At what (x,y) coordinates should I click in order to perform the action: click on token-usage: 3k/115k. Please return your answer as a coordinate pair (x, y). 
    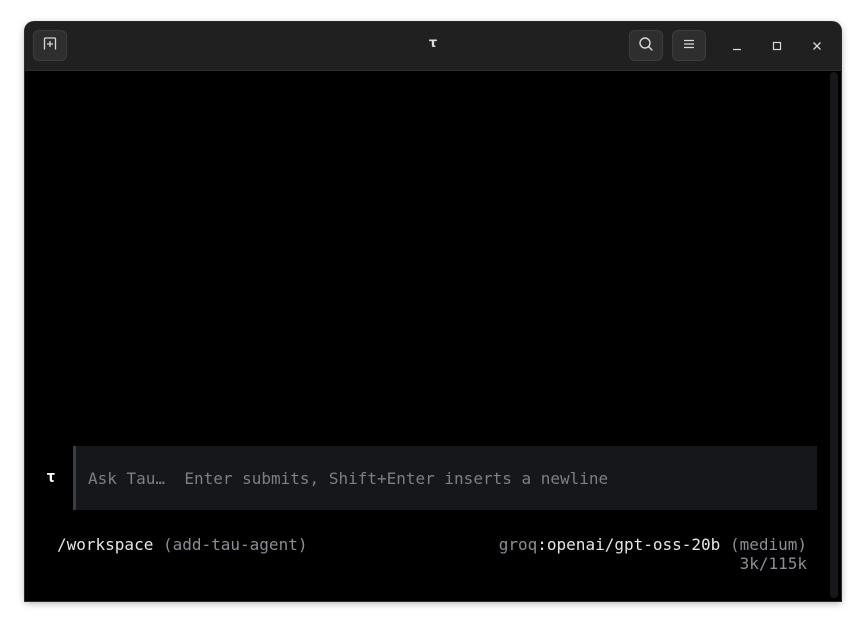
    Looking at the image, I should click on (773, 563).